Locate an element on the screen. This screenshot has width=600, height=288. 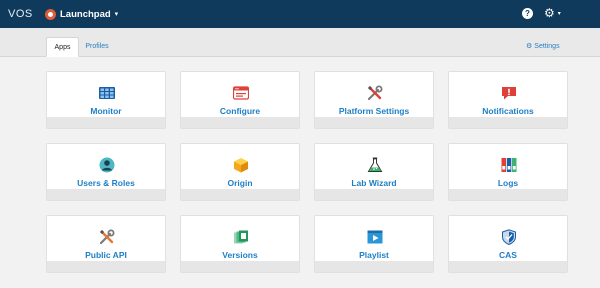
app-card-users-roles: Users & Roles is located at coordinates (106, 172).